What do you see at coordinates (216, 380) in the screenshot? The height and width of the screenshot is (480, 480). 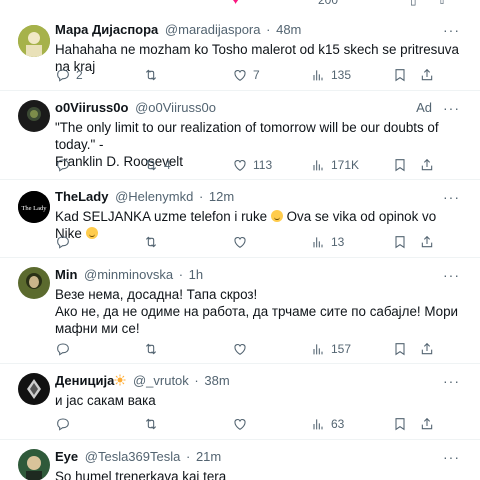 I see `timestamp: 38m` at bounding box center [216, 380].